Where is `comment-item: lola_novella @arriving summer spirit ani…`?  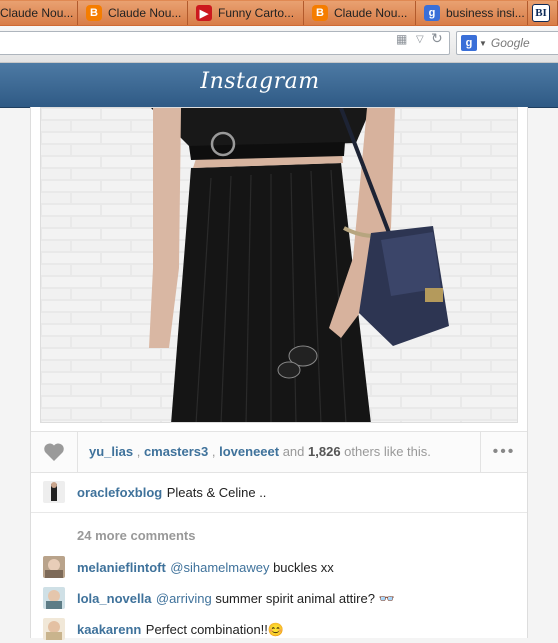
comment-item: lola_novella @arriving summer spirit ani… is located at coordinates (279, 598).